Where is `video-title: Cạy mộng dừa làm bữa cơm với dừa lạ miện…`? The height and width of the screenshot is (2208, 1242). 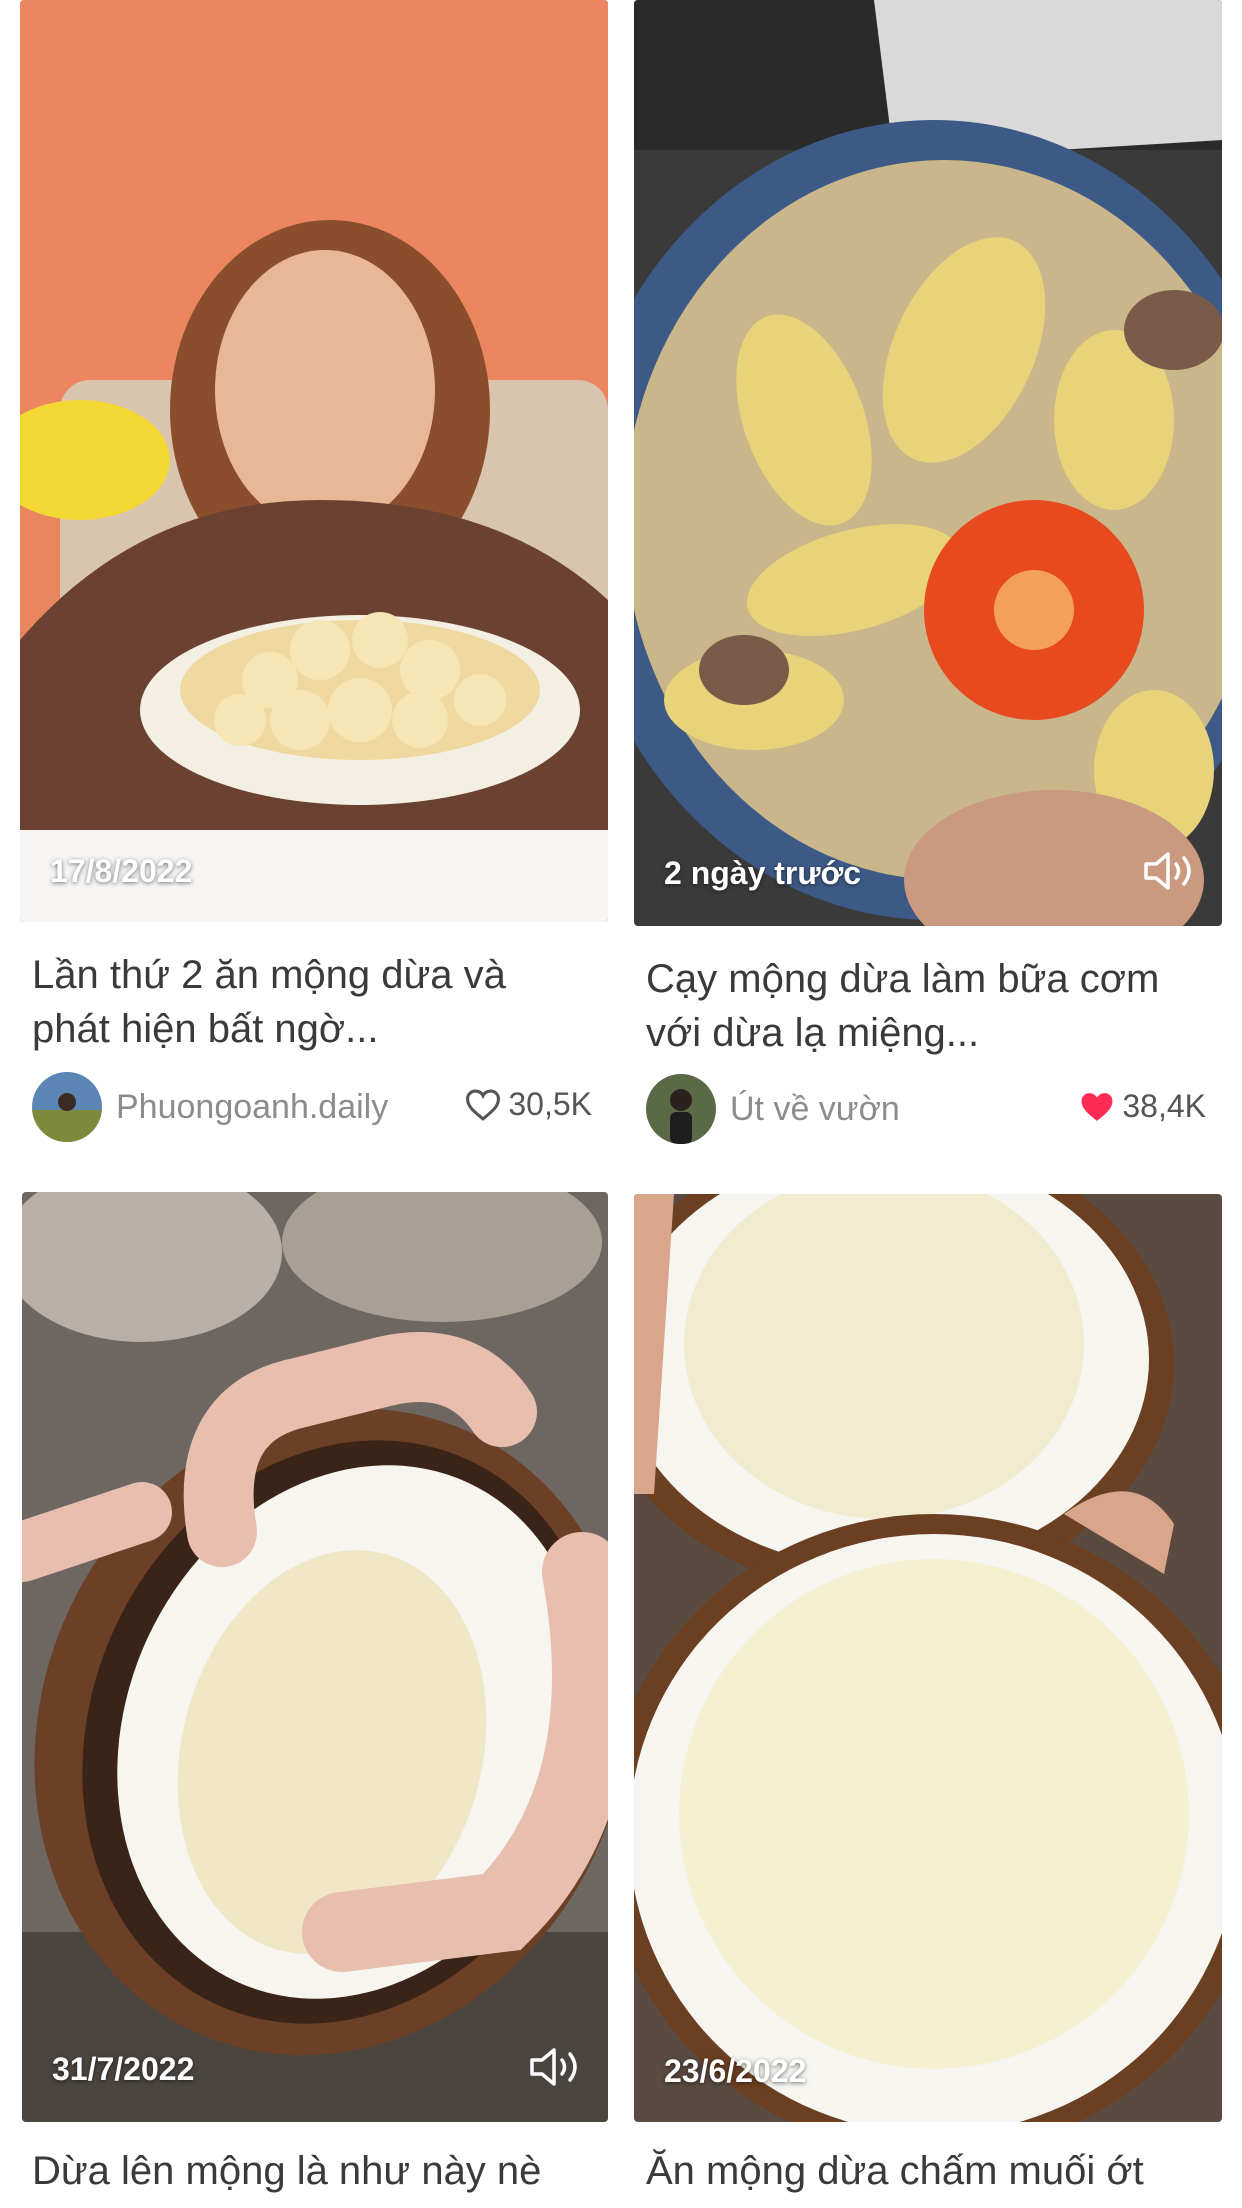
video-title: Cạy mộng dừa làm bữa cơm với dừa lạ miện… is located at coordinates (926, 1006).